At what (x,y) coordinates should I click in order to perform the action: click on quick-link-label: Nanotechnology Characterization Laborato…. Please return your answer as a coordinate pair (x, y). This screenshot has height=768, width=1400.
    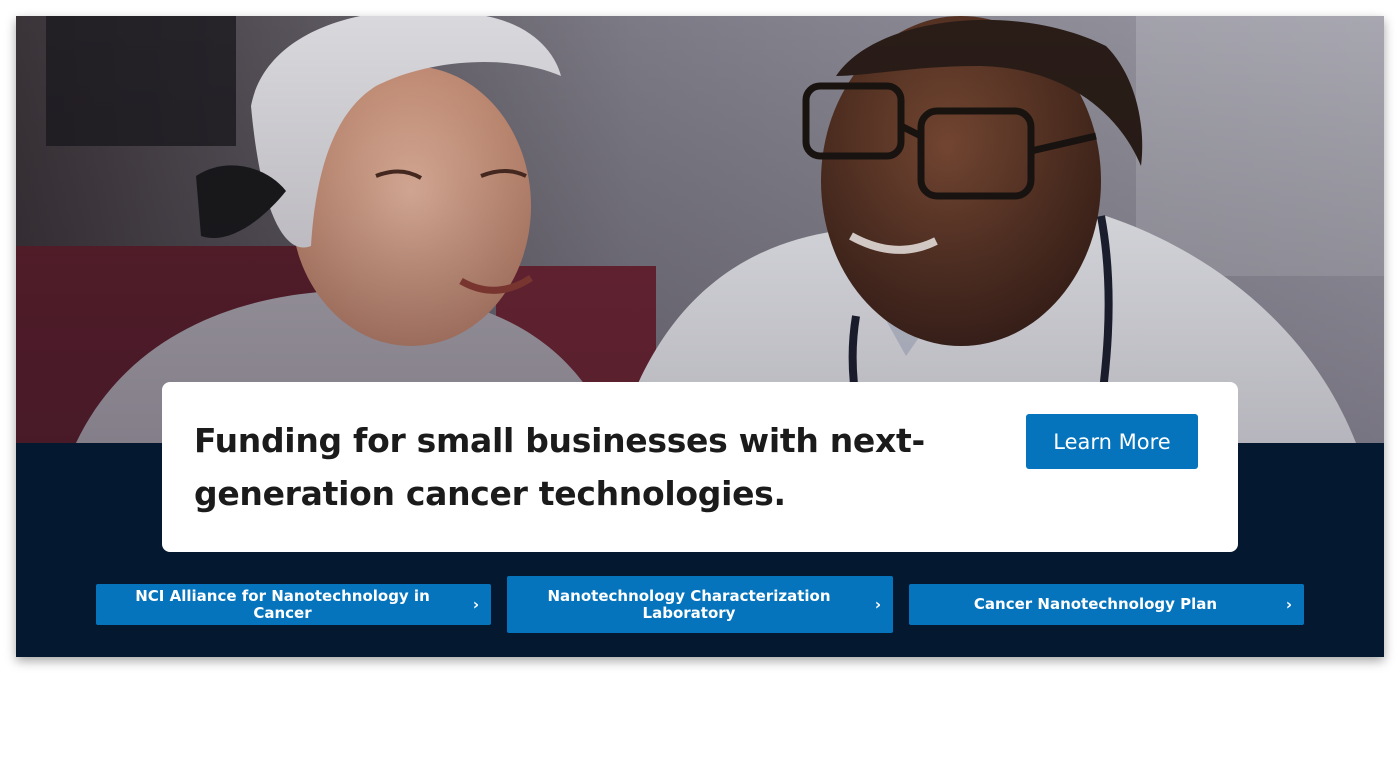
    Looking at the image, I should click on (689, 604).